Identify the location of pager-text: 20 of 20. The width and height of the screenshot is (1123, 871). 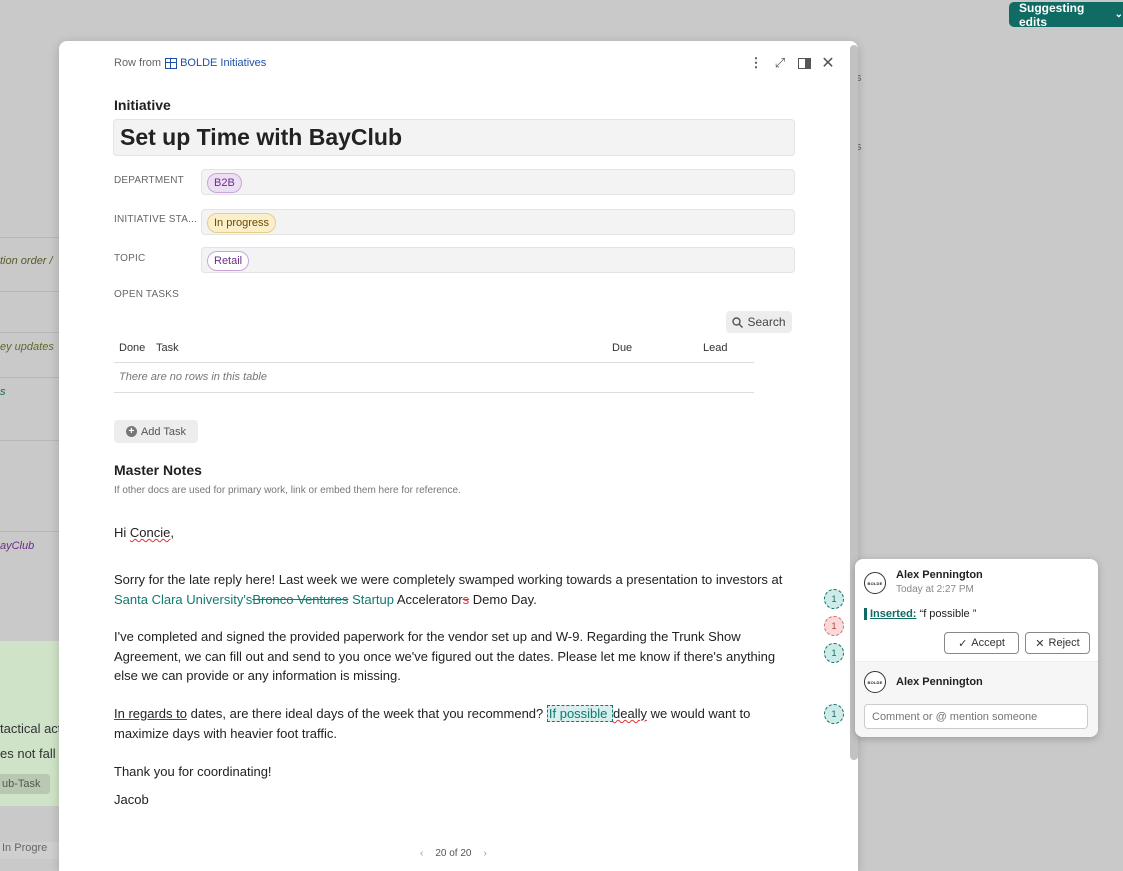
(453, 853).